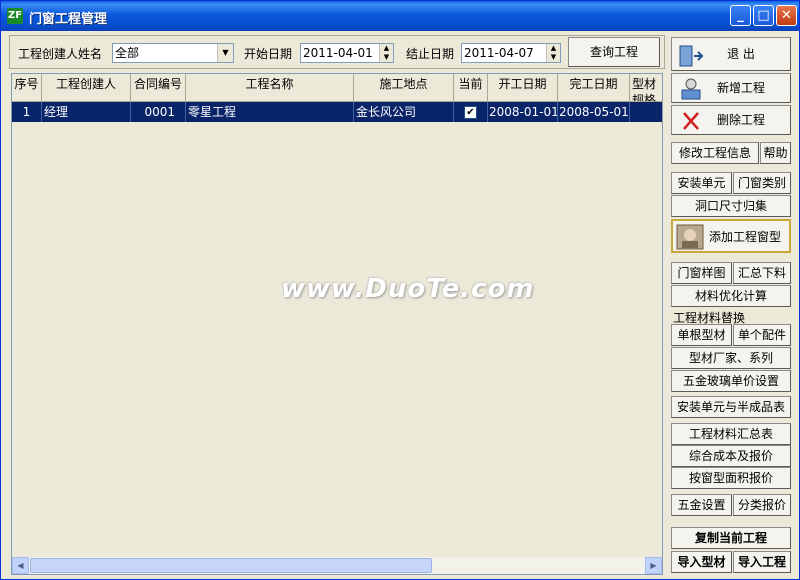 This screenshot has width=800, height=580. What do you see at coordinates (173, 53) in the screenshot?
I see `creator-select: 全部 ▼` at bounding box center [173, 53].